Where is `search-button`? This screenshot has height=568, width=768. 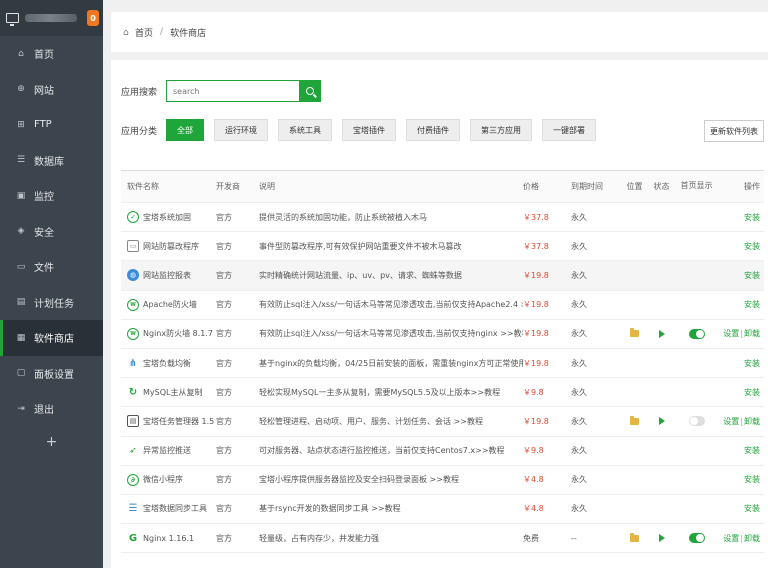
search-button is located at coordinates (310, 91).